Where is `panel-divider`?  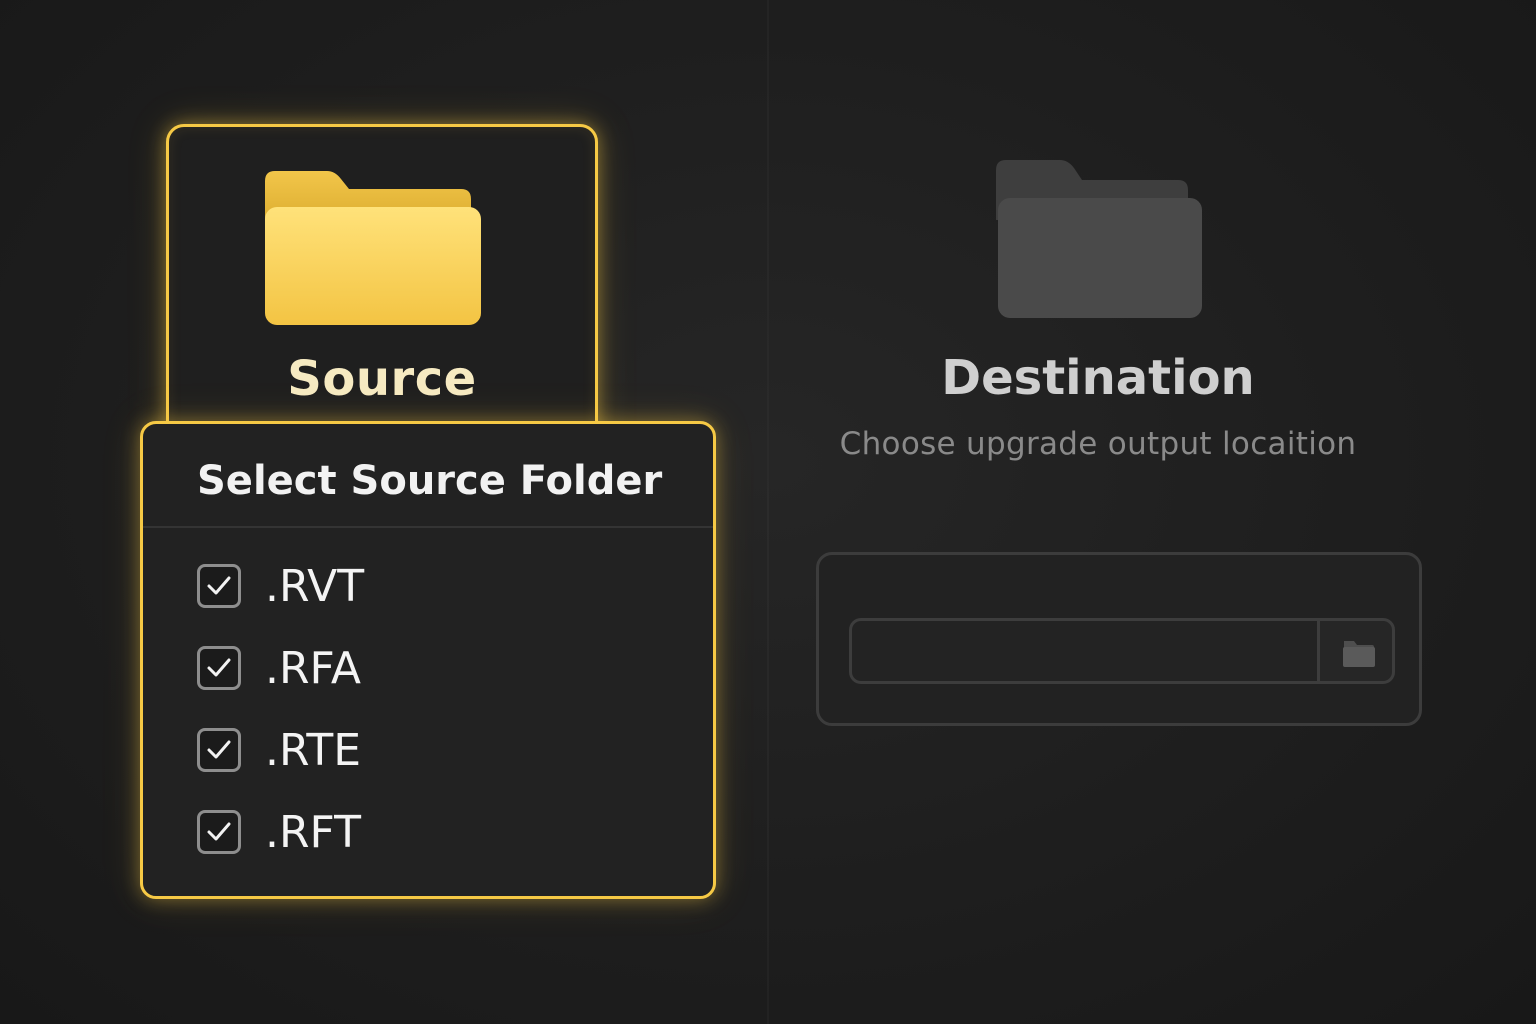
panel-divider is located at coordinates (768, 512).